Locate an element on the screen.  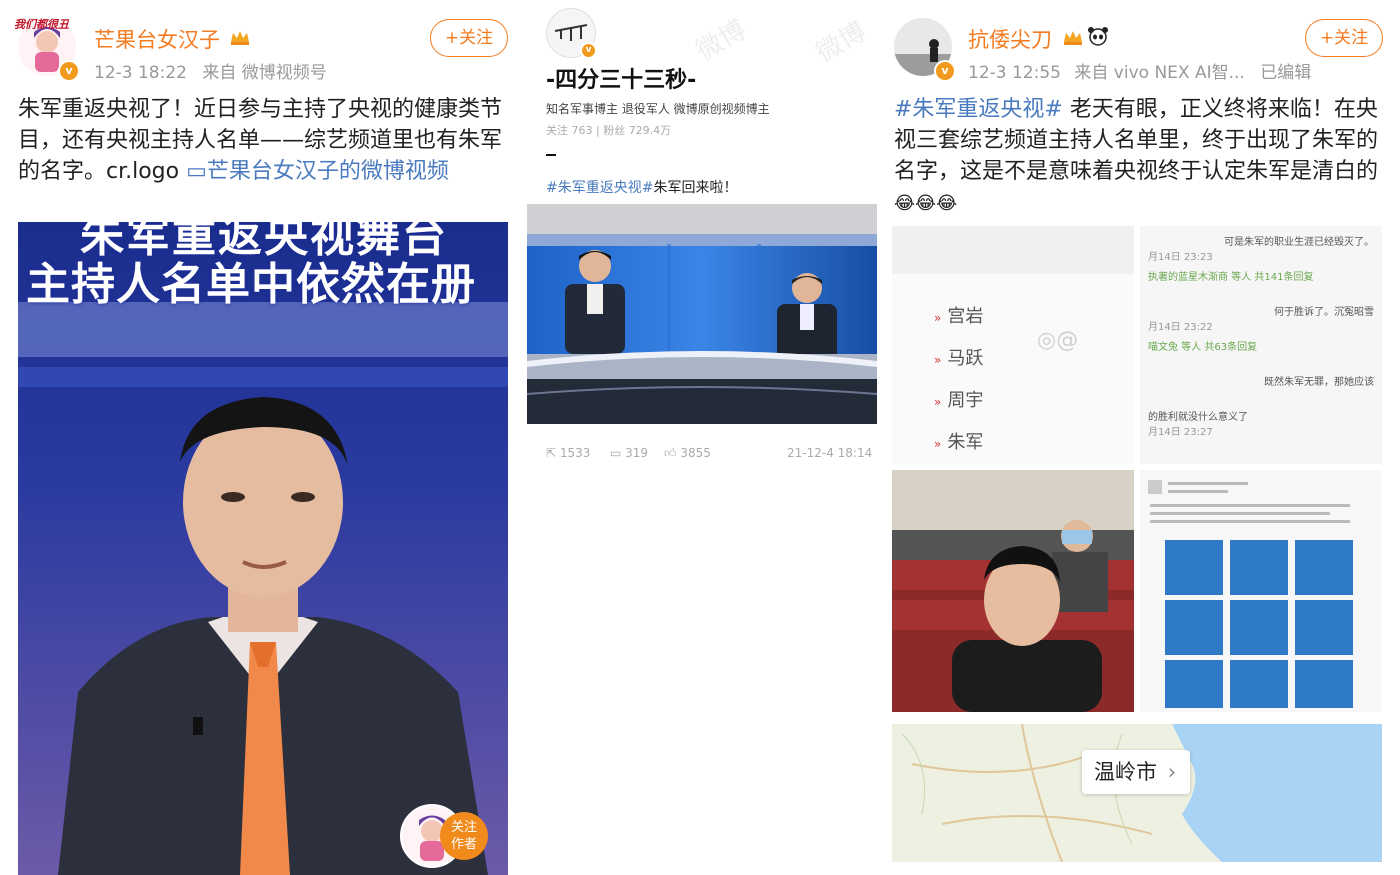
chat-text: 的胜利就没什么意义了 is located at coordinates (1198, 417).